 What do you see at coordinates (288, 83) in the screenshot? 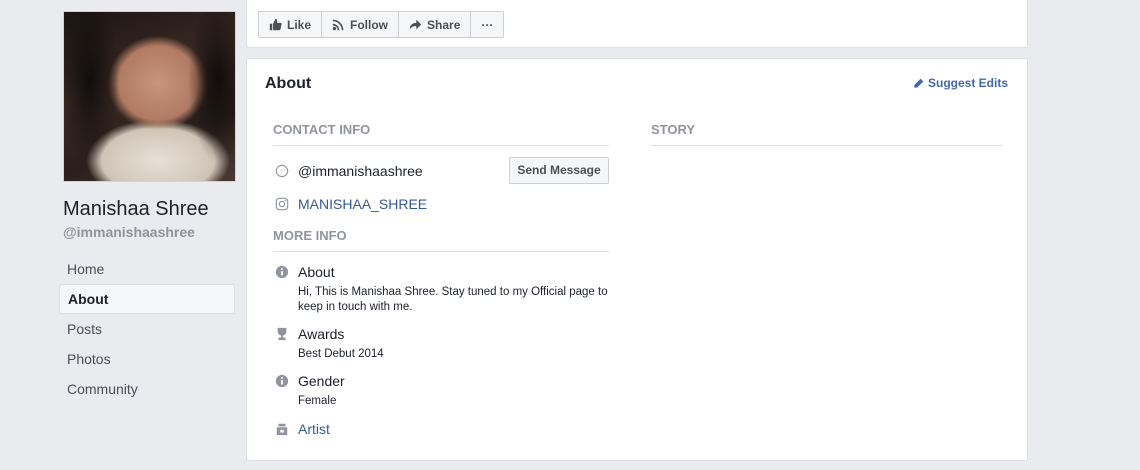
I see `about-title: About` at bounding box center [288, 83].